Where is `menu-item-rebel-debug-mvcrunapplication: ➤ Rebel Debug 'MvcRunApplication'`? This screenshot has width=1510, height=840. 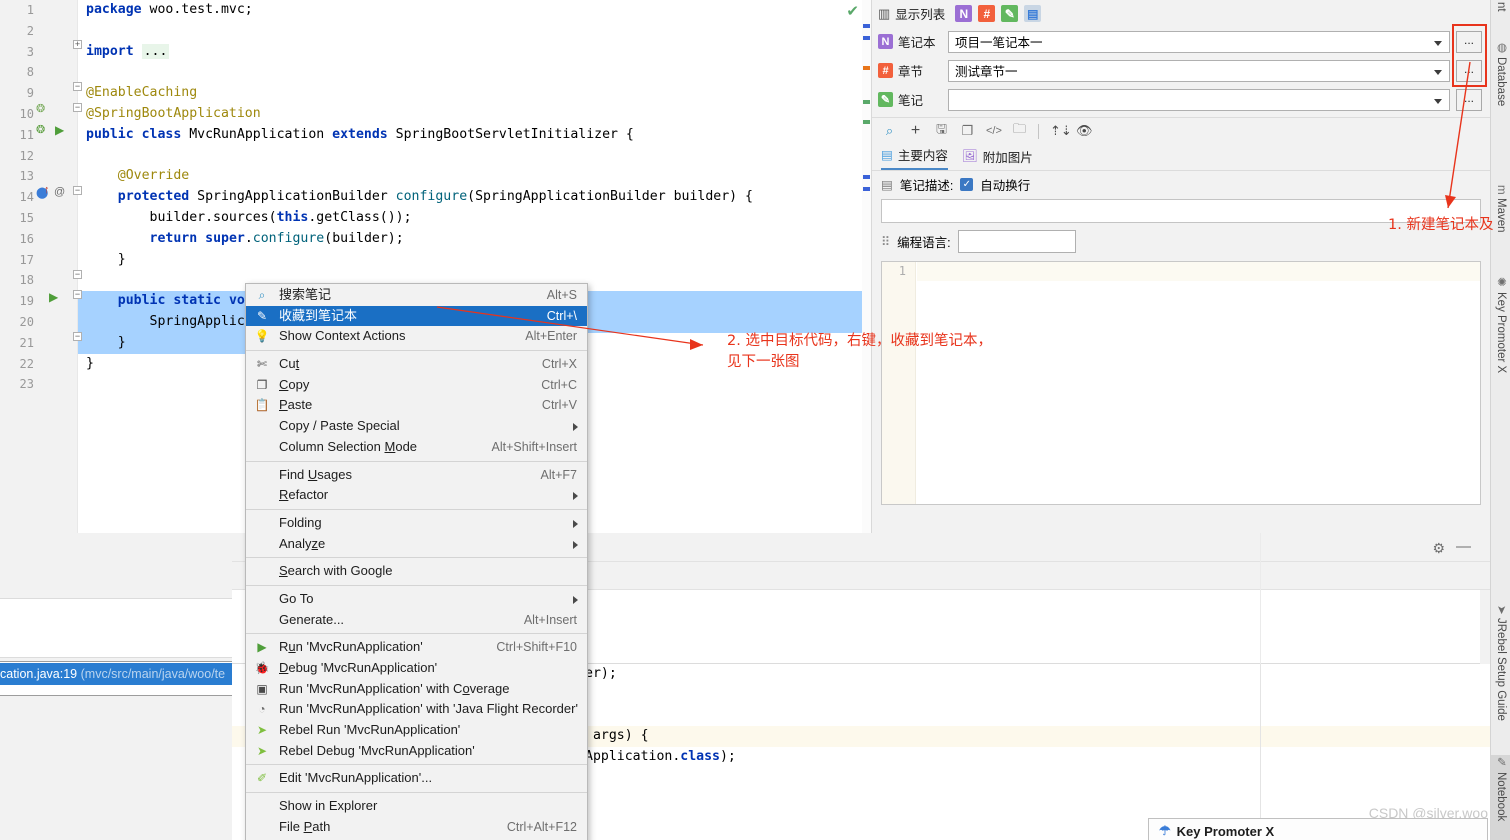
menu-item-rebel-debug-mvcrunapplication: ➤ Rebel Debug 'MvcRunApplication' is located at coordinates (416, 751).